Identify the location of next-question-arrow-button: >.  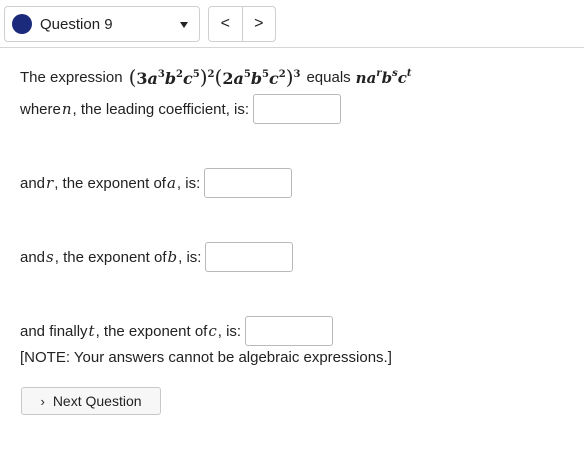
(258, 24).